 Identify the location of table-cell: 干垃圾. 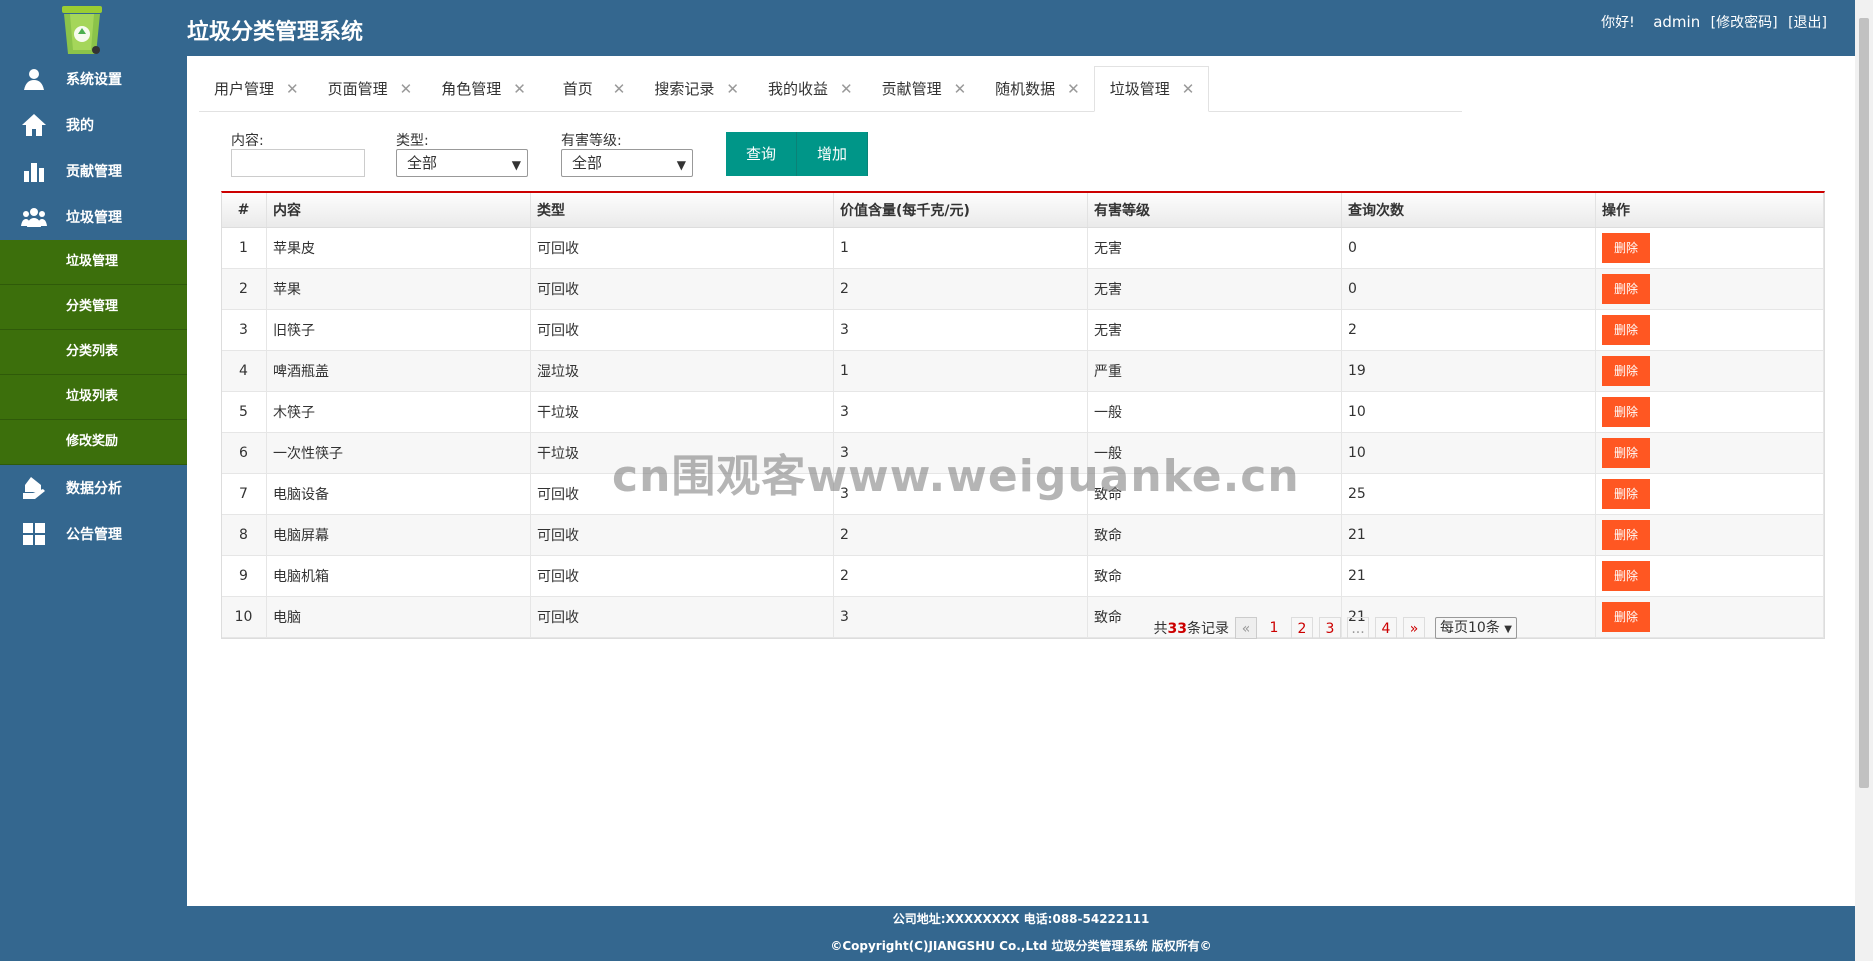
(682, 412).